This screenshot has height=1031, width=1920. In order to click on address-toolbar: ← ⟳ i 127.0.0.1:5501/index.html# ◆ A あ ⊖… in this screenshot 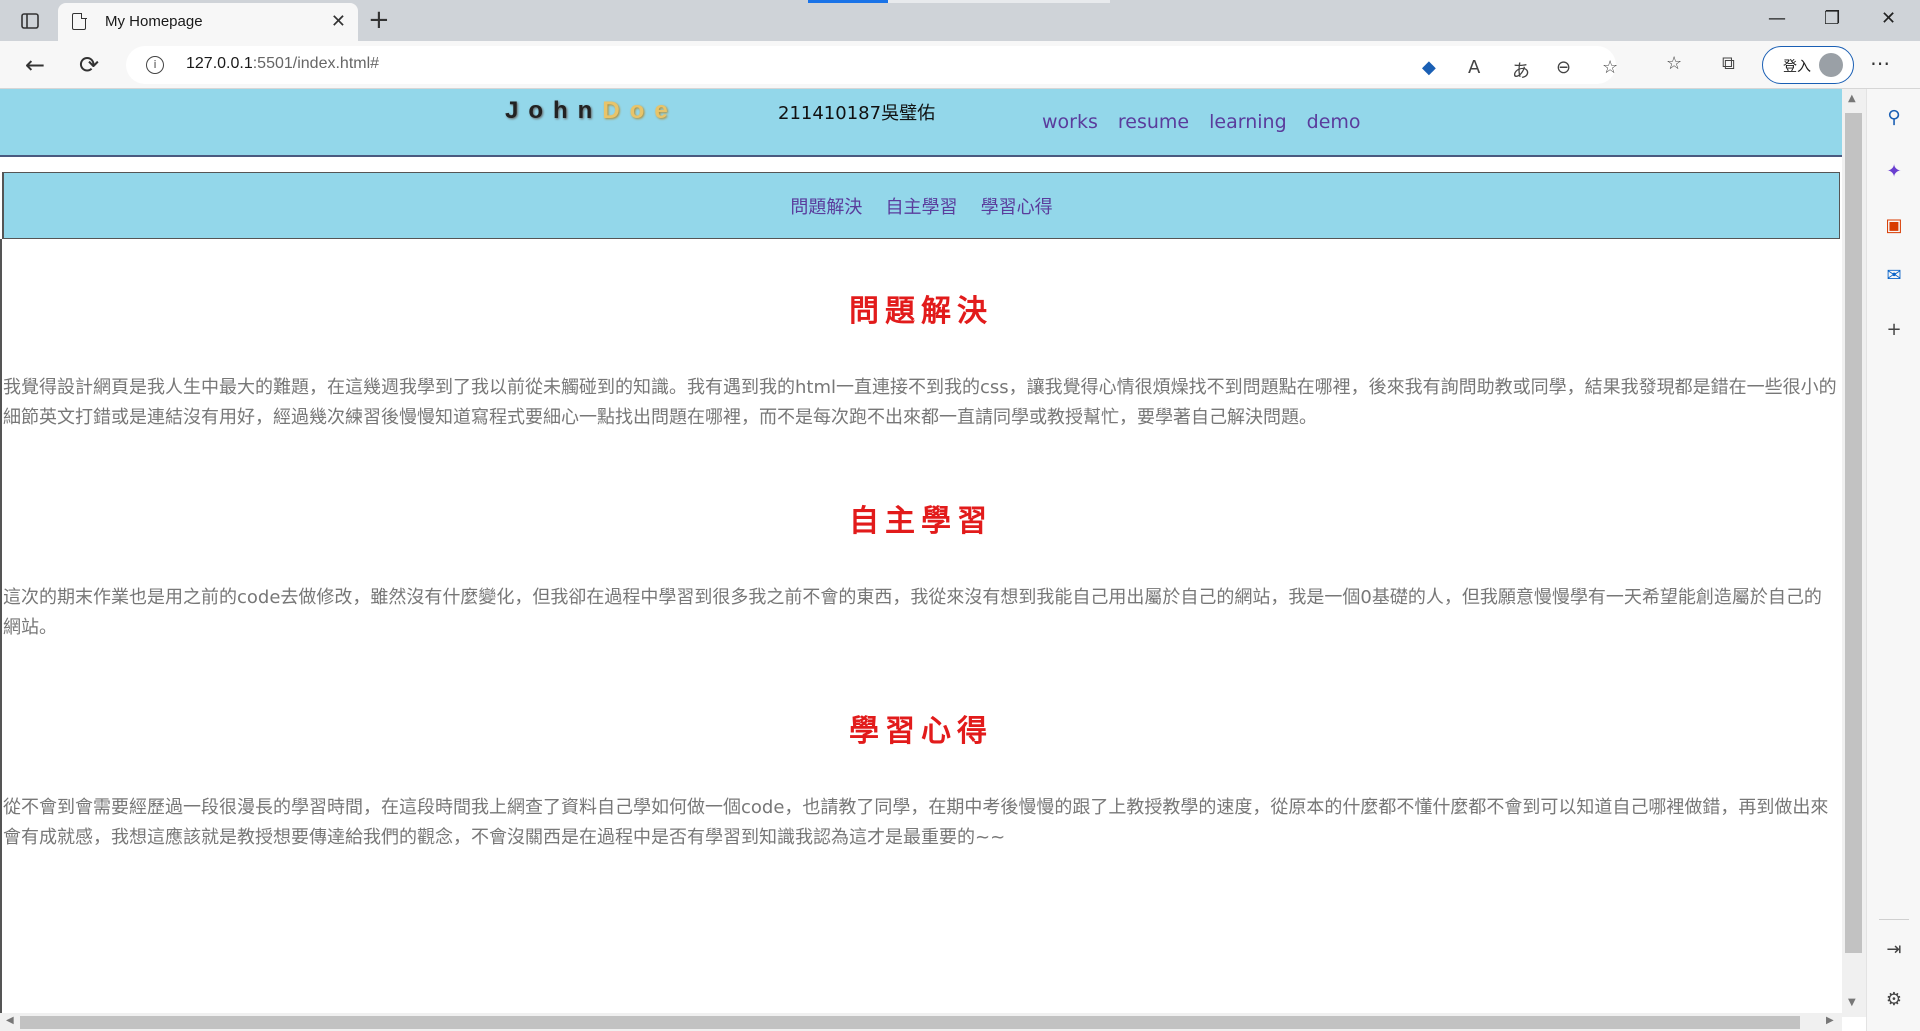, I will do `click(960, 65)`.